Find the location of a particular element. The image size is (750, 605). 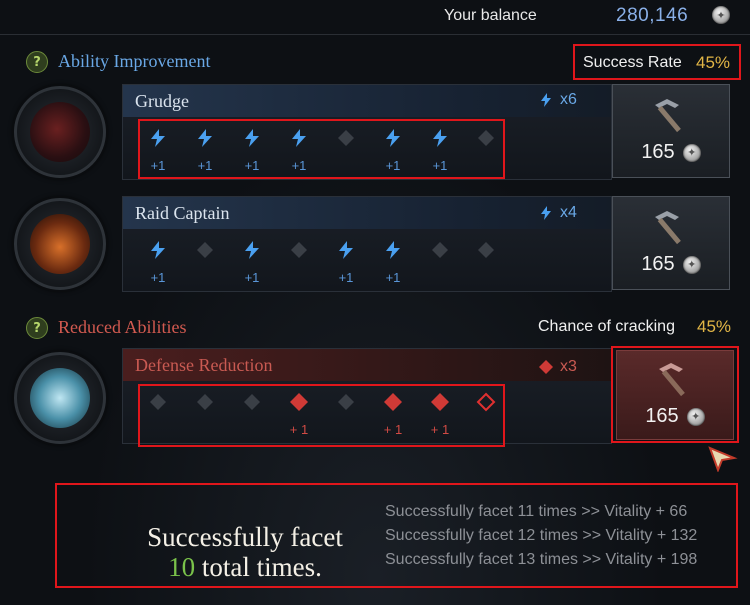

facet-cost-value: 165 is located at coordinates (662, 416).